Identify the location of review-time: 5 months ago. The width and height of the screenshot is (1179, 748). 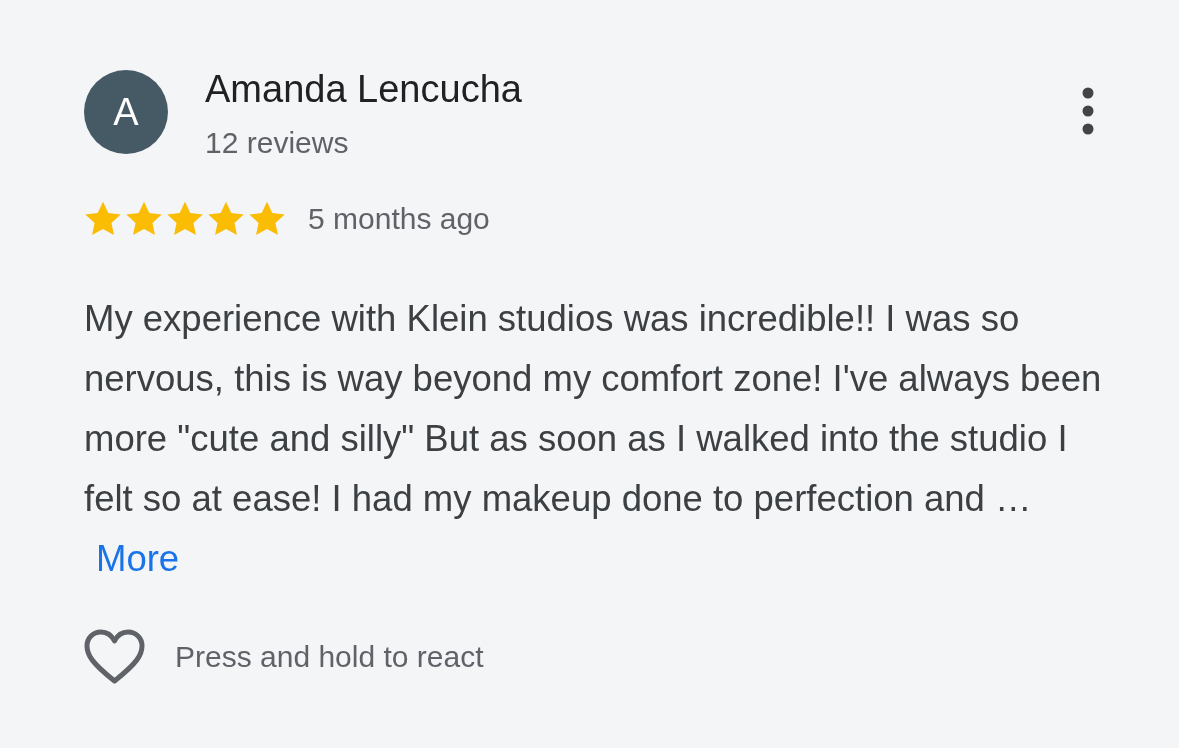
(399, 219).